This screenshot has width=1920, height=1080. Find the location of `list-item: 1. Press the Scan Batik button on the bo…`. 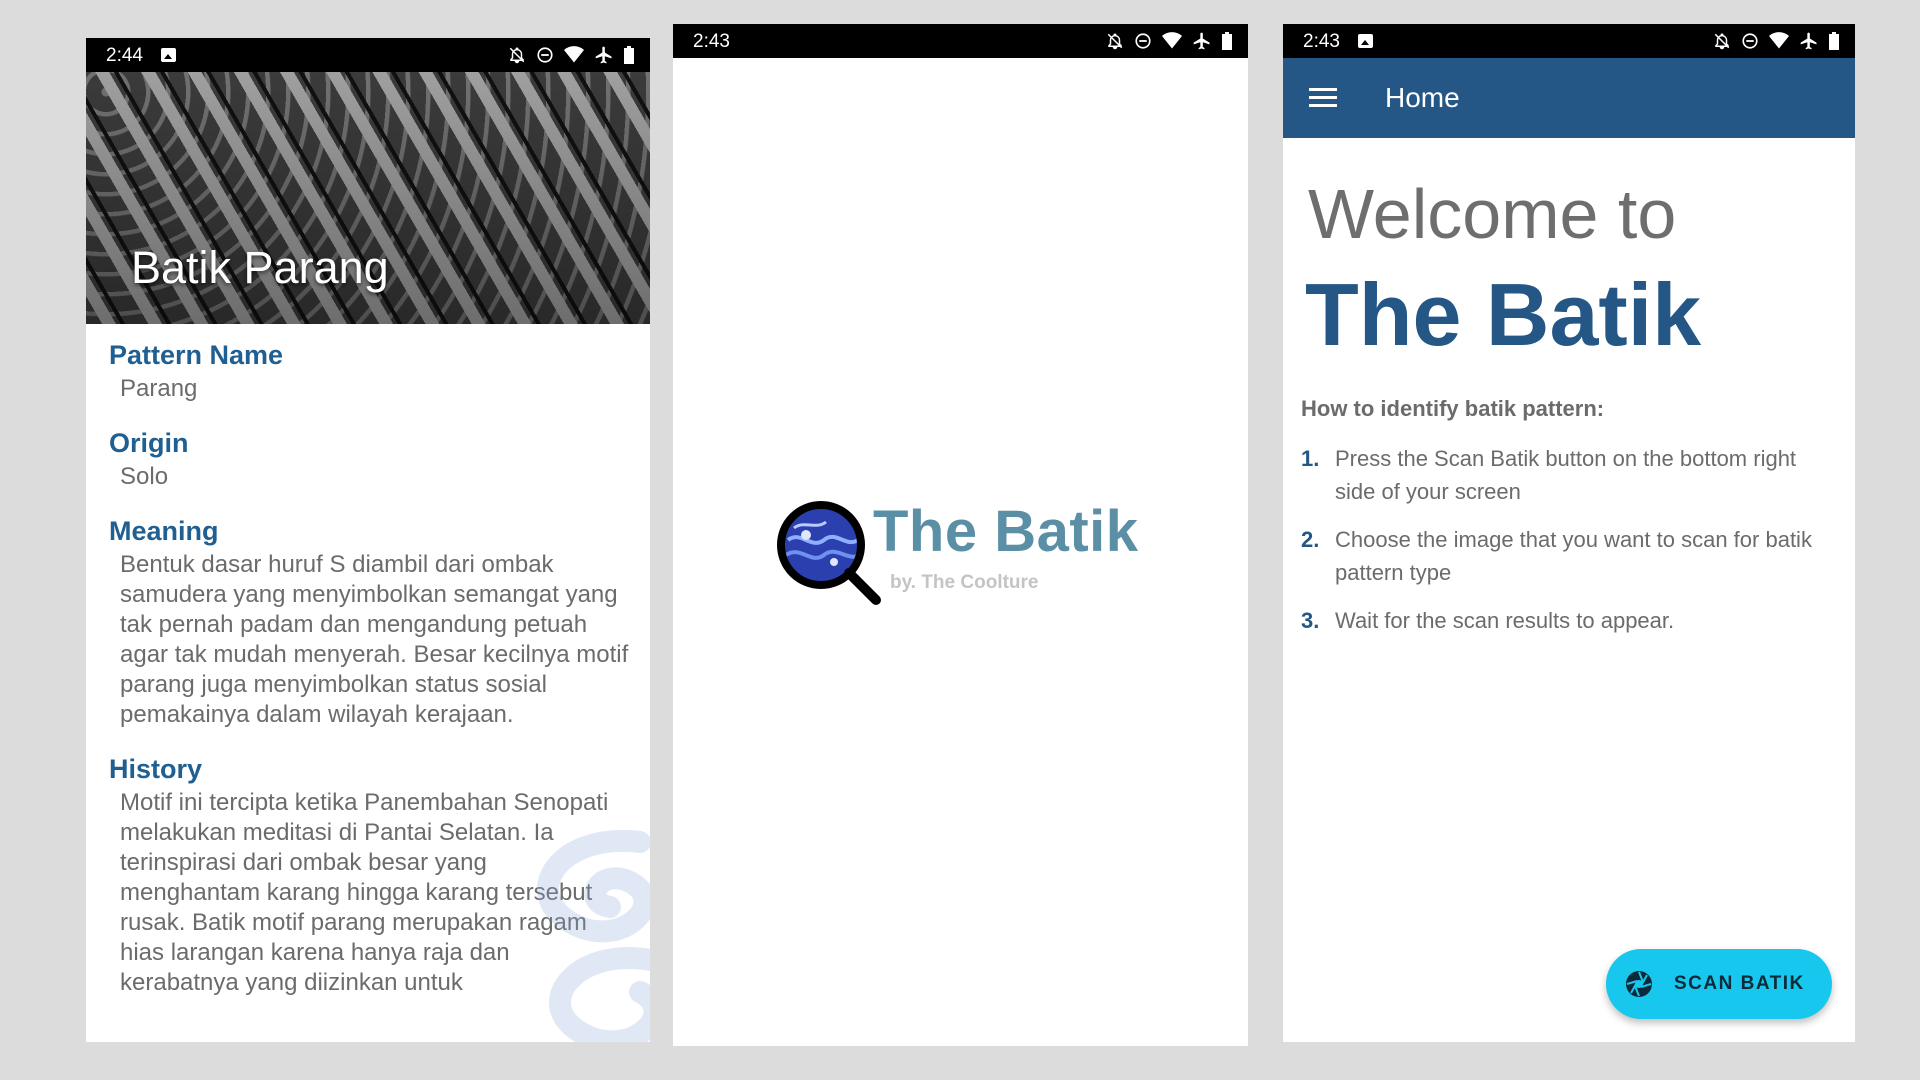

list-item: 1. Press the Scan Batik button on the bo… is located at coordinates (1566, 475).